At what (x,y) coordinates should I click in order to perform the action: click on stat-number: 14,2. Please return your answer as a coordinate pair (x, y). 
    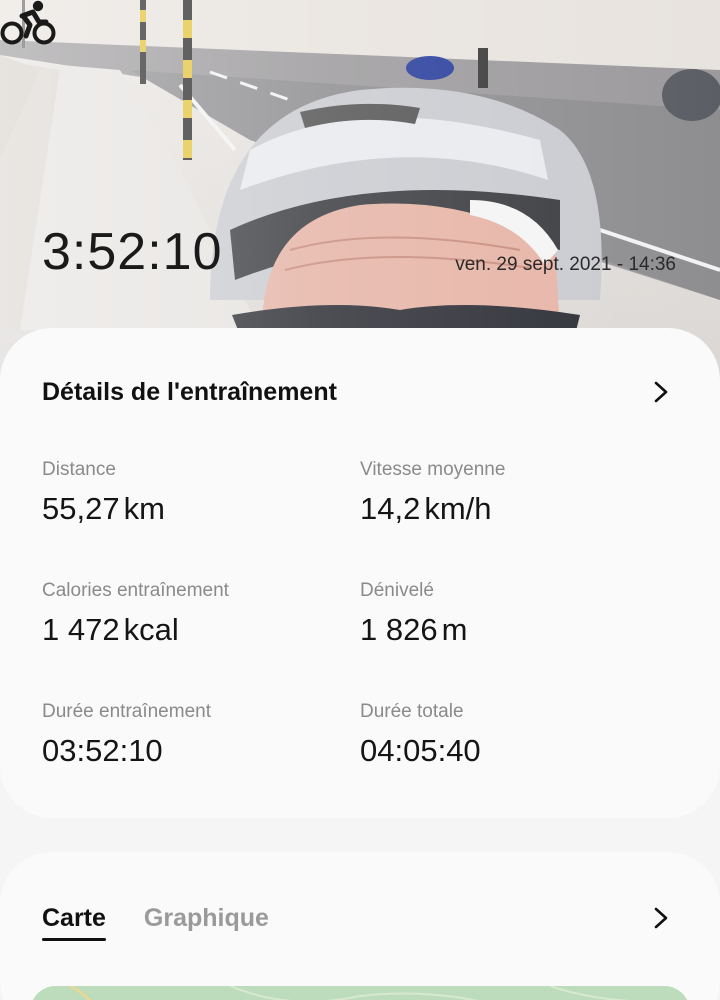
    Looking at the image, I should click on (390, 508).